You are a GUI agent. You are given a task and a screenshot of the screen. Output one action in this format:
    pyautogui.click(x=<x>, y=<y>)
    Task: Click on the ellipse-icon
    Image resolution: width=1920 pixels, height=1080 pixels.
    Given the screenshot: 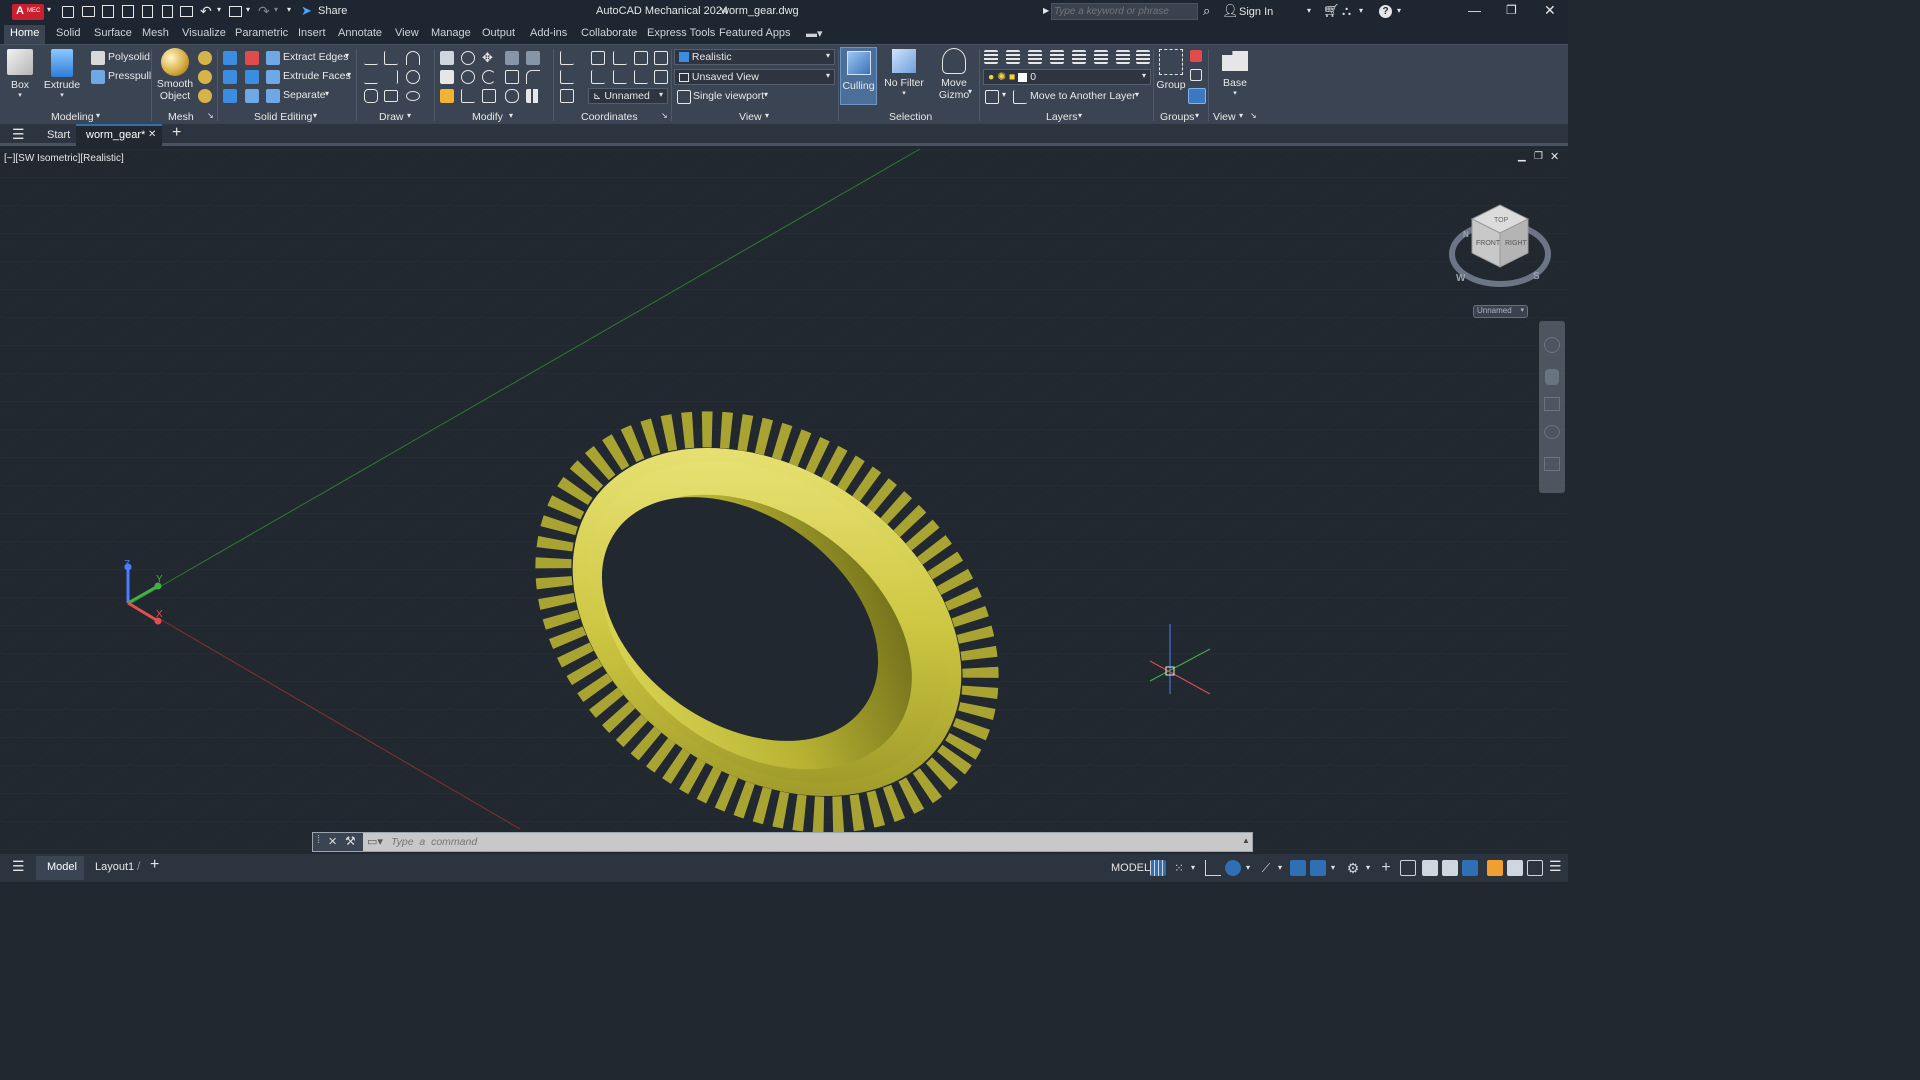 What is the action you would take?
    pyautogui.click(x=413, y=96)
    